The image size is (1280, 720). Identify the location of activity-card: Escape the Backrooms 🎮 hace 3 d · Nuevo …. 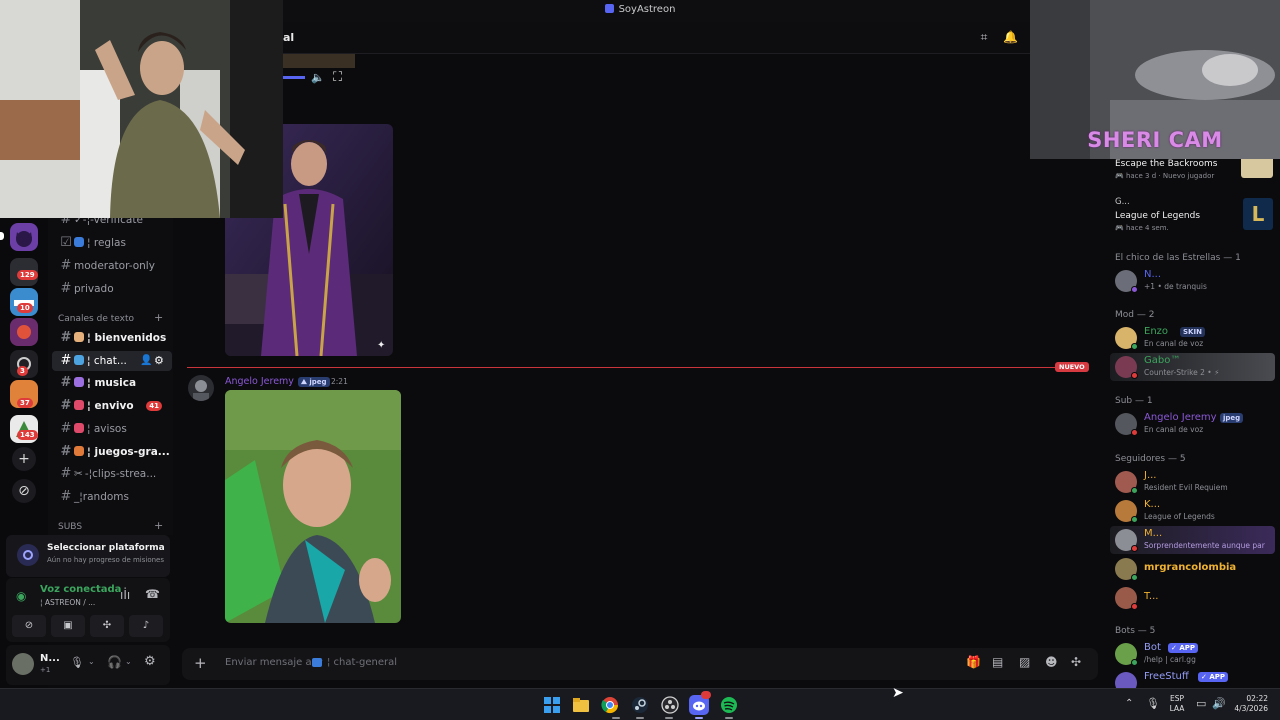
(1192, 171).